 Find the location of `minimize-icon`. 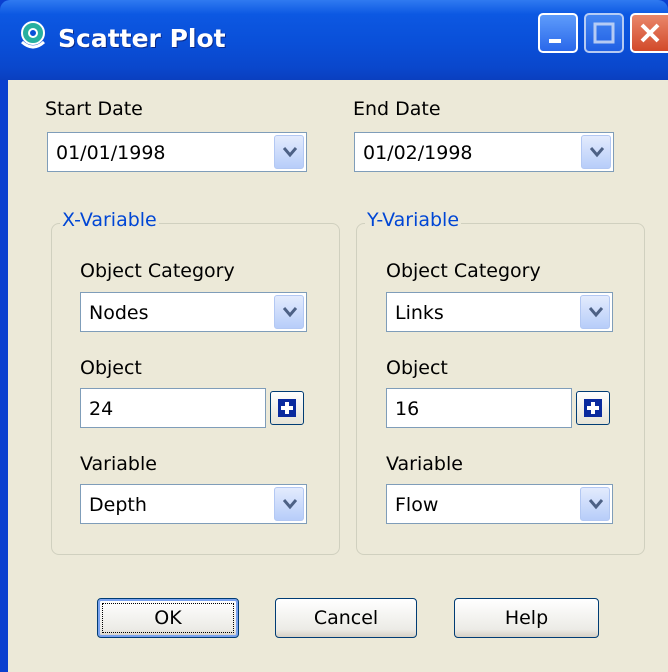

minimize-icon is located at coordinates (555, 41).